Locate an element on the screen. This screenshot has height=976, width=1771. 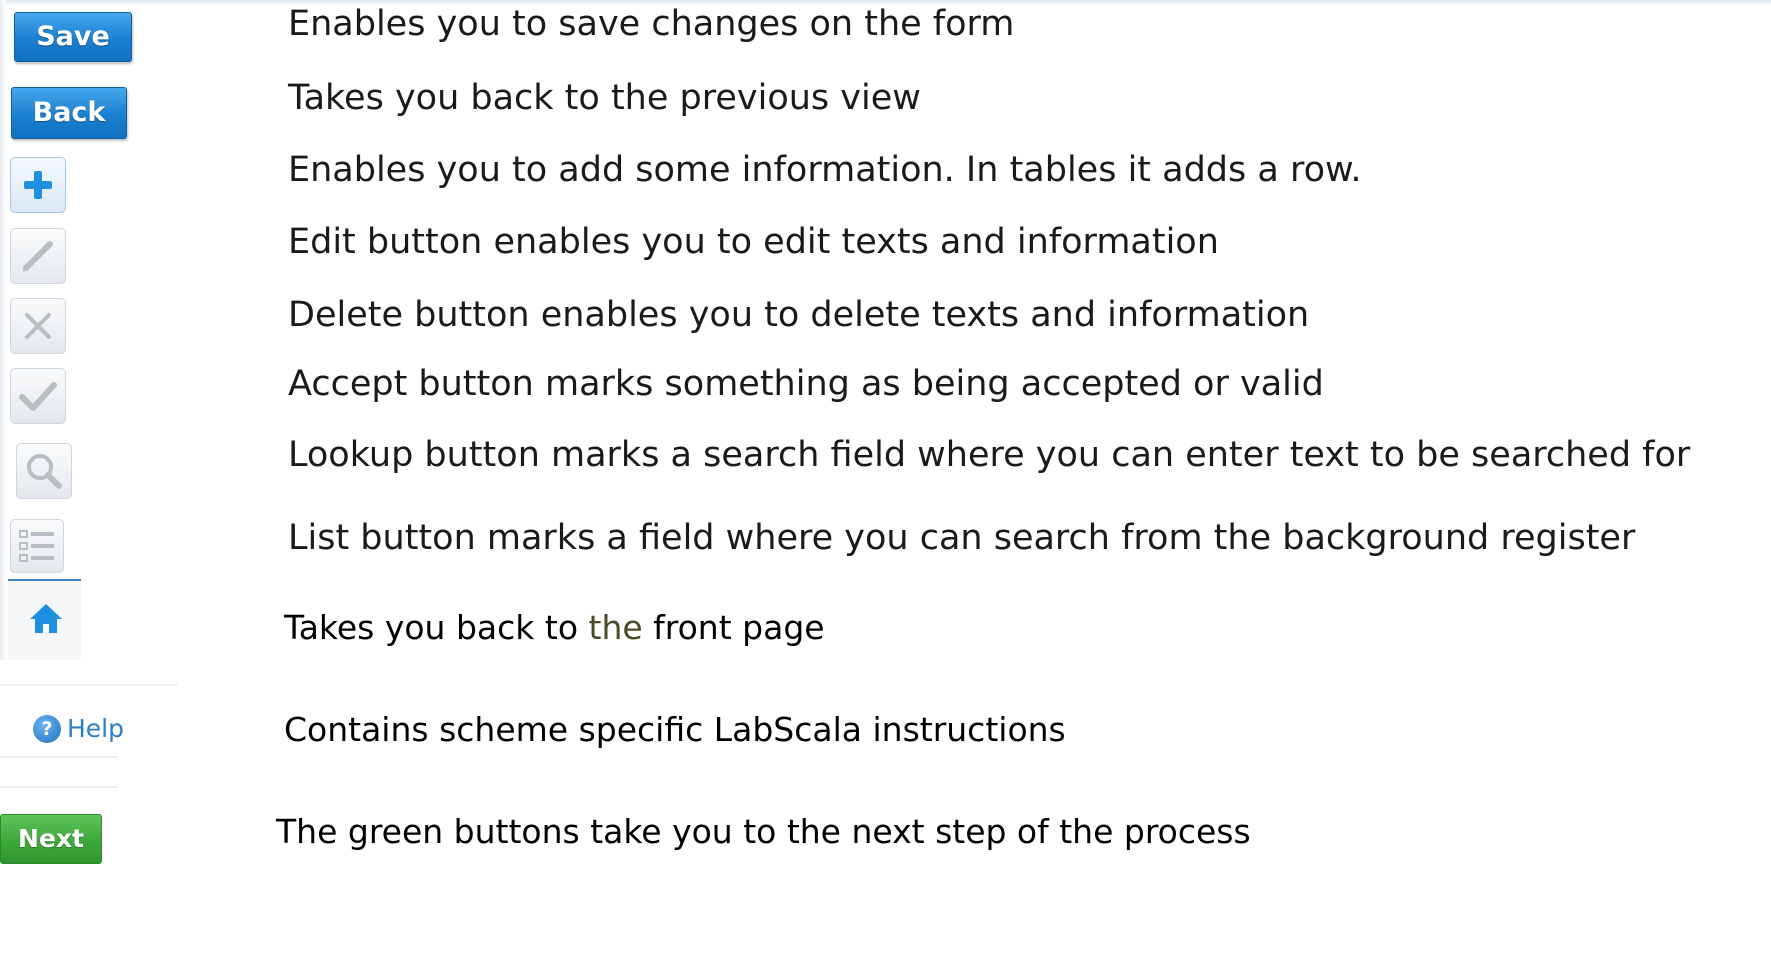
add-button is located at coordinates (38, 185).